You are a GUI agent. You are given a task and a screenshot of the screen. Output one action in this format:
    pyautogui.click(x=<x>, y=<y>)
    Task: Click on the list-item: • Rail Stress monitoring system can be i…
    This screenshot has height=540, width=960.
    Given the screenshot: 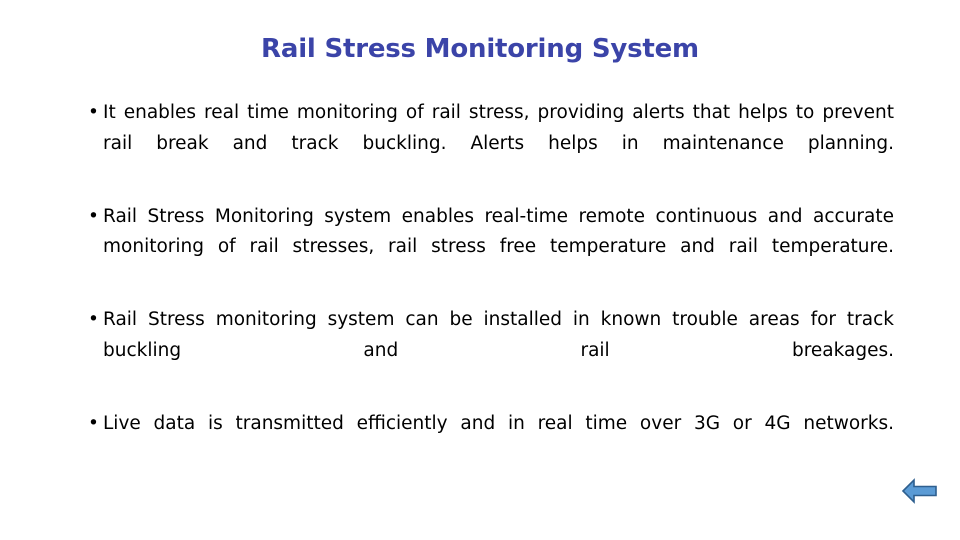 What is the action you would take?
    pyautogui.click(x=491, y=351)
    